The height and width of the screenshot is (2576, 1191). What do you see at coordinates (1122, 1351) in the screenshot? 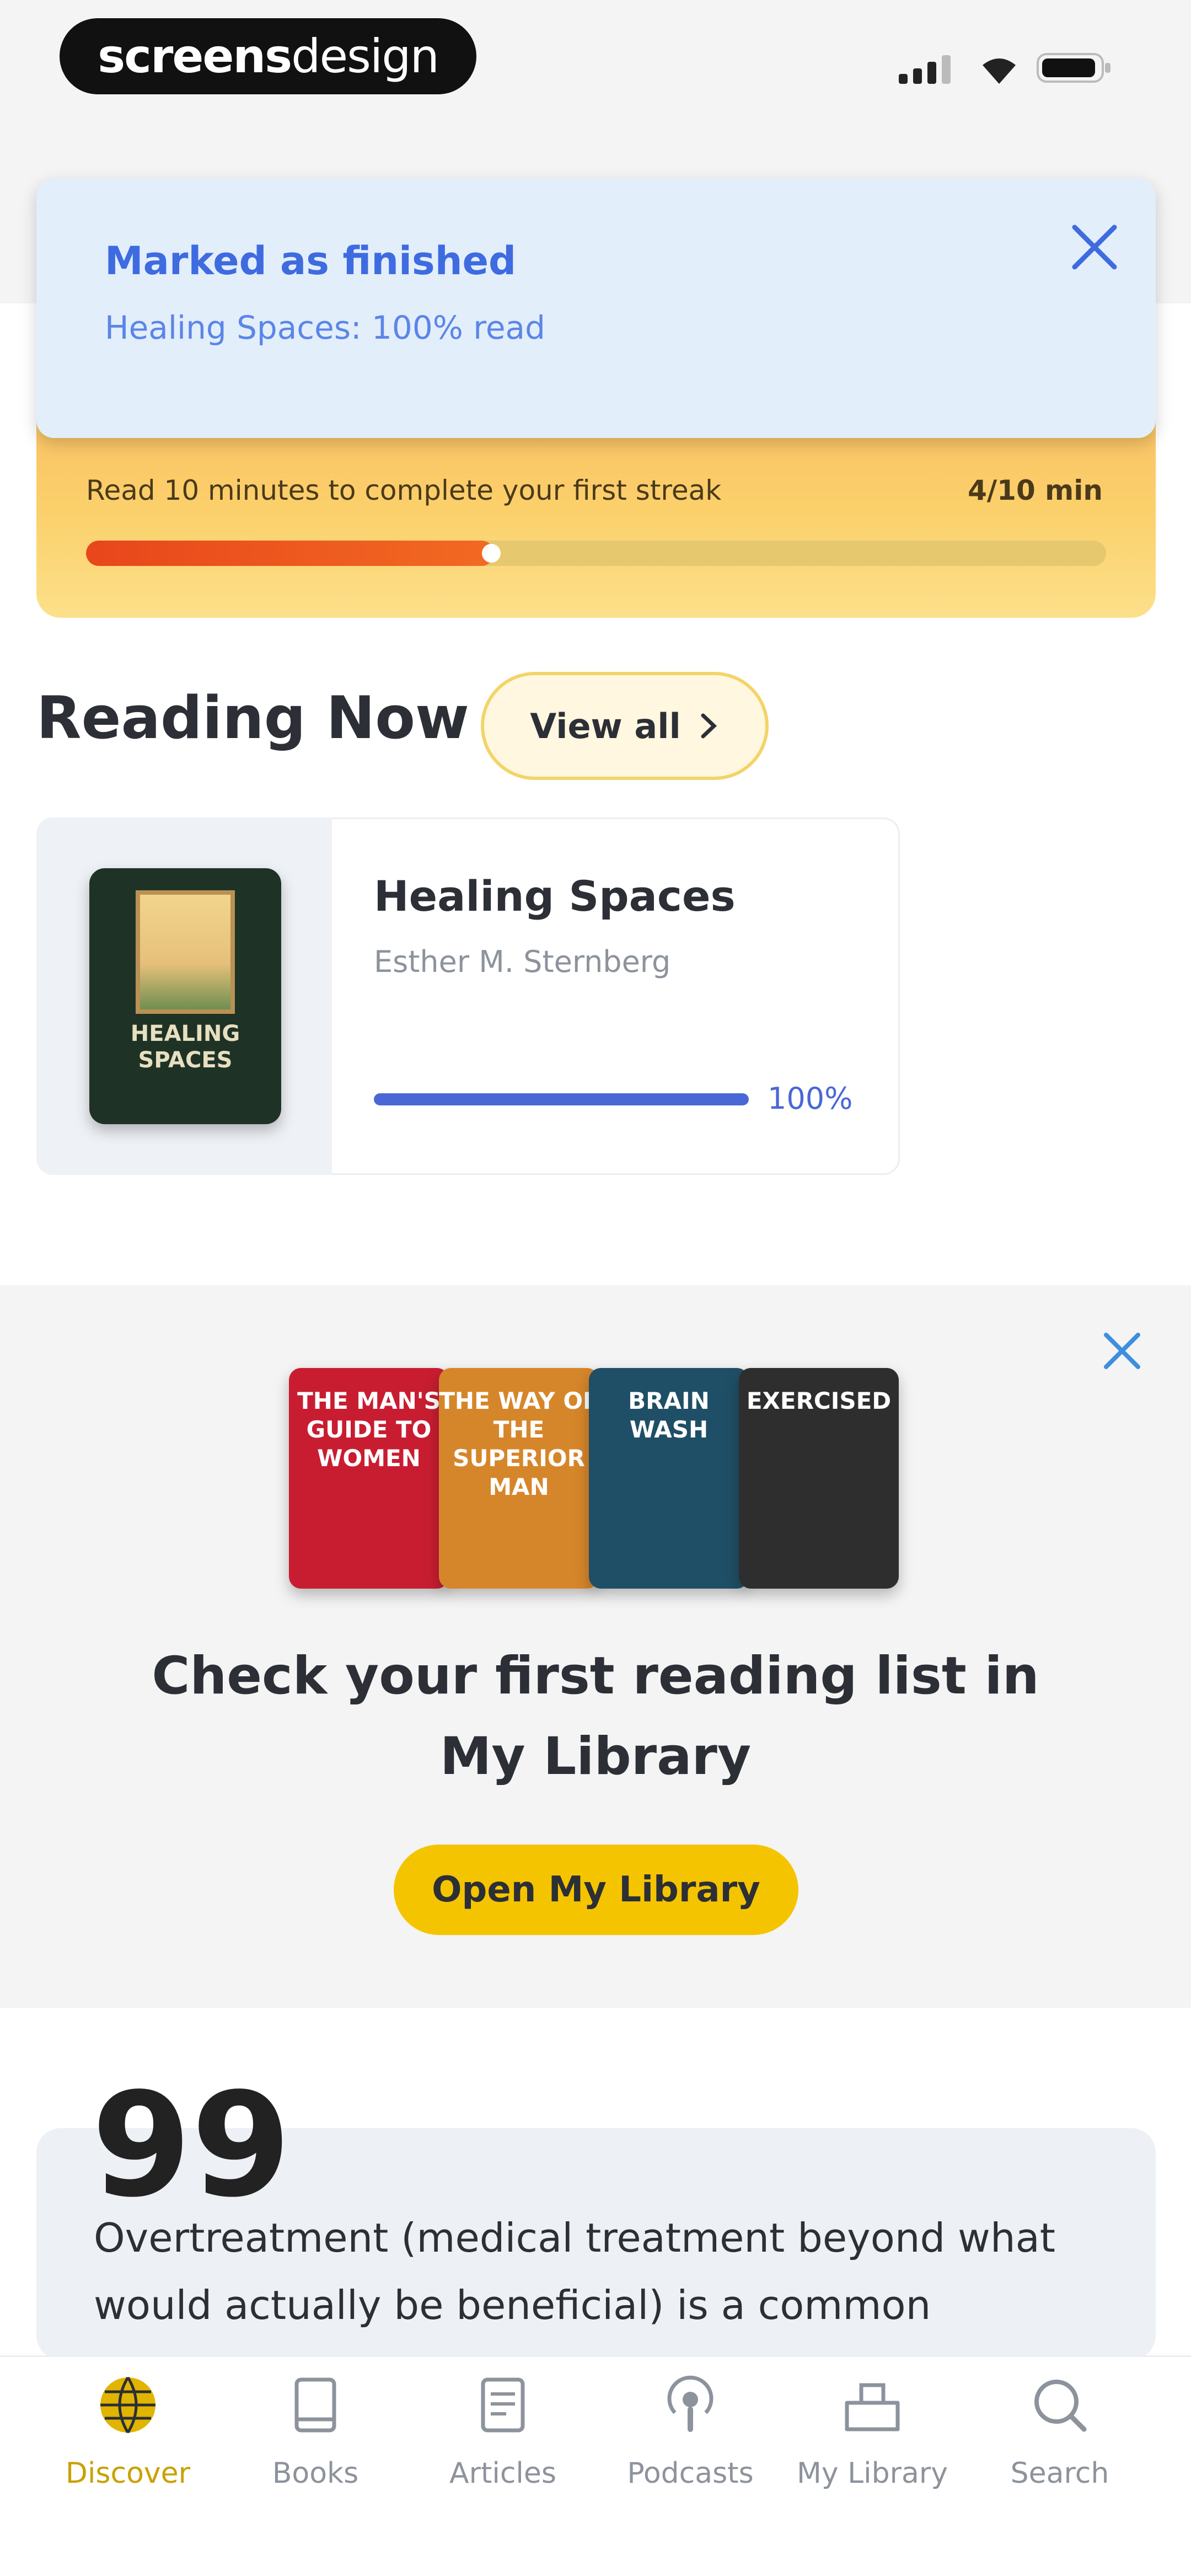
I see `promo-close-icon` at bounding box center [1122, 1351].